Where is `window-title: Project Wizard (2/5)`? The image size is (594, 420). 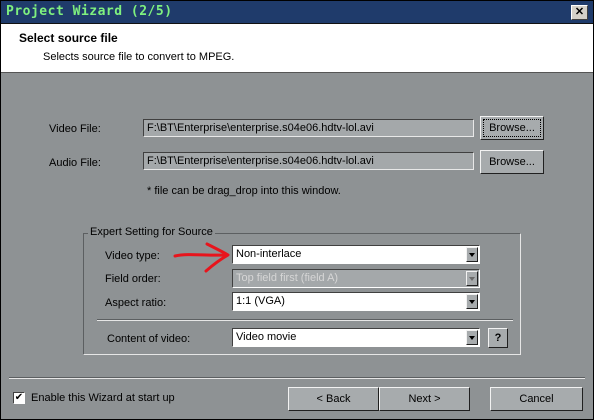 window-title: Project Wizard (2/5) is located at coordinates (89, 11).